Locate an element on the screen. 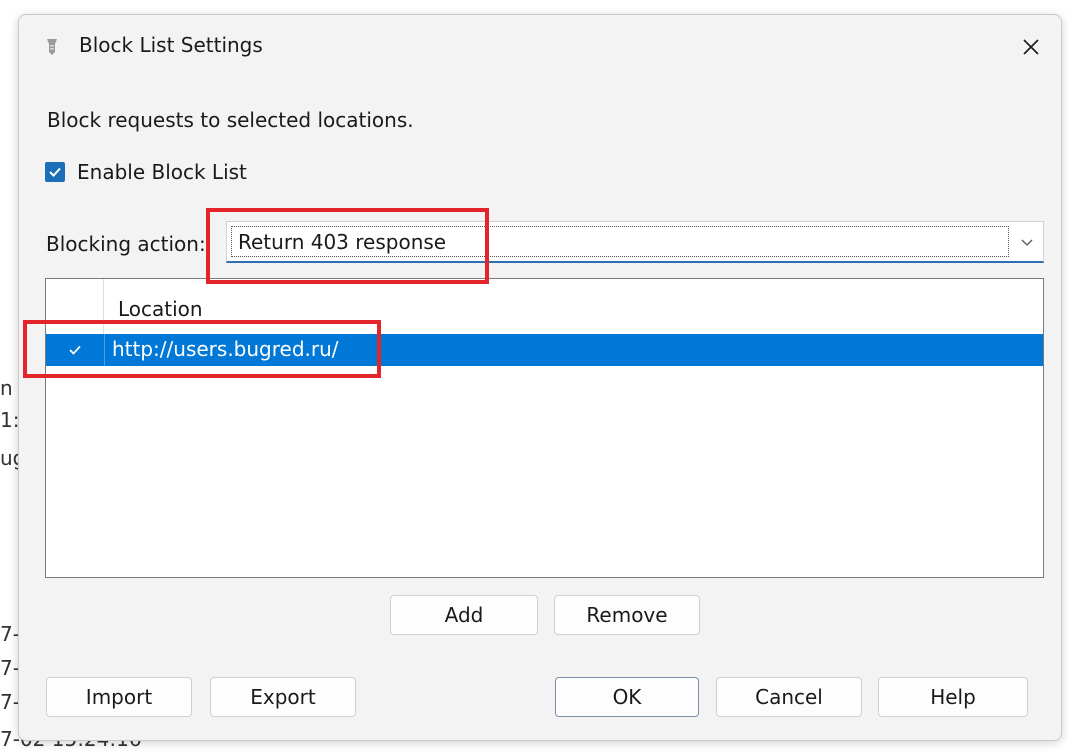  cancel-button: Cancel is located at coordinates (789, 697).